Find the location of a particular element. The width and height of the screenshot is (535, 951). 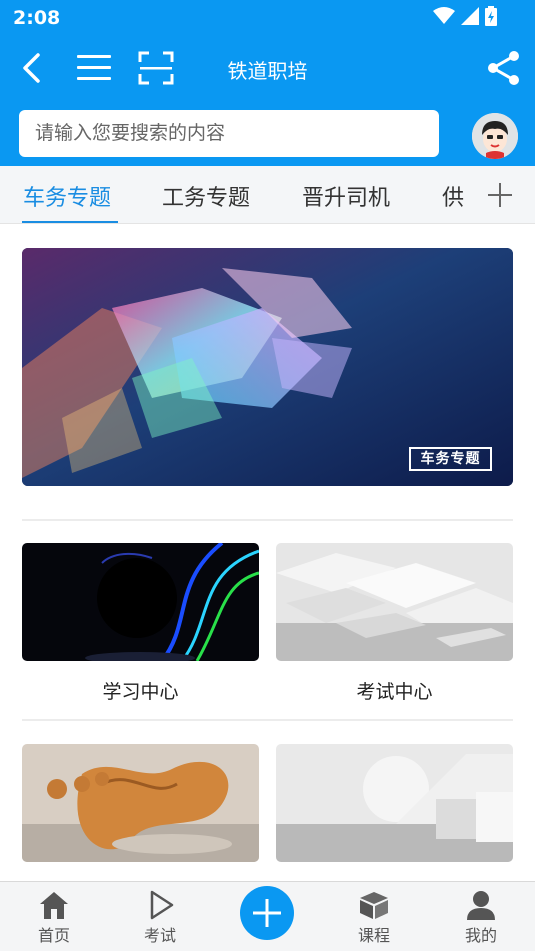

exam-center-image is located at coordinates (394, 602).